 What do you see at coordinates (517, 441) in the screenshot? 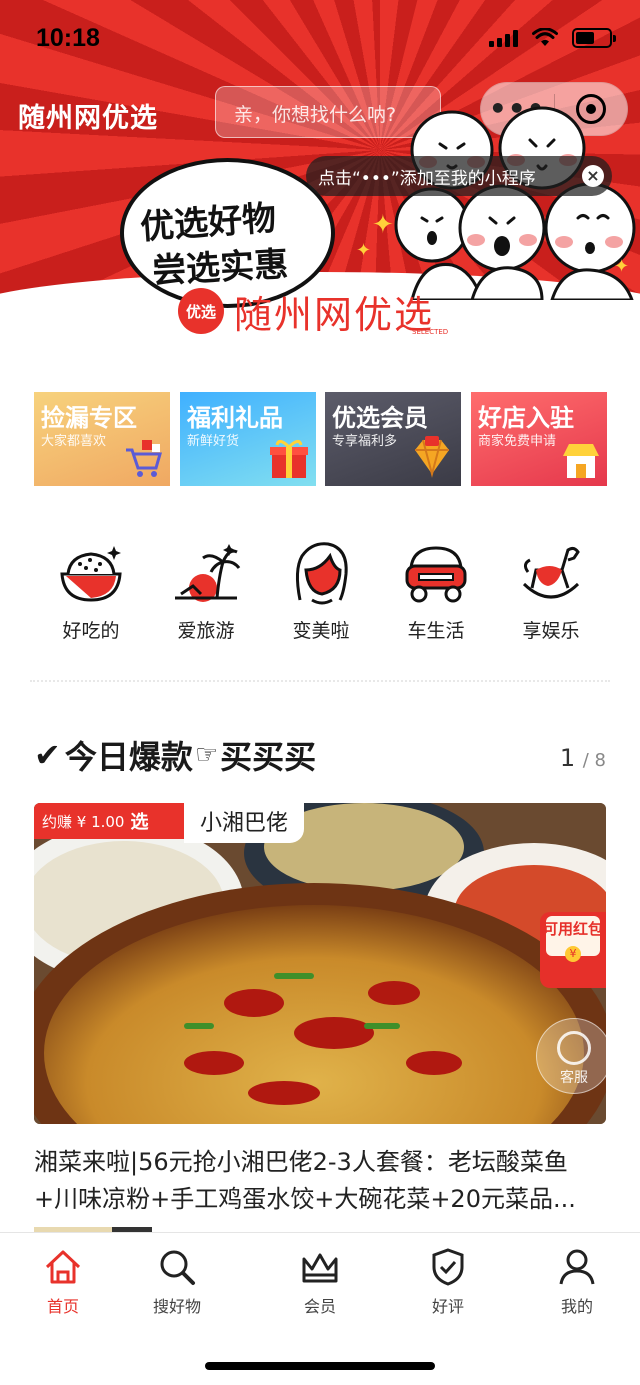
I see `promo-subtitle: 商家免费申请` at bounding box center [517, 441].